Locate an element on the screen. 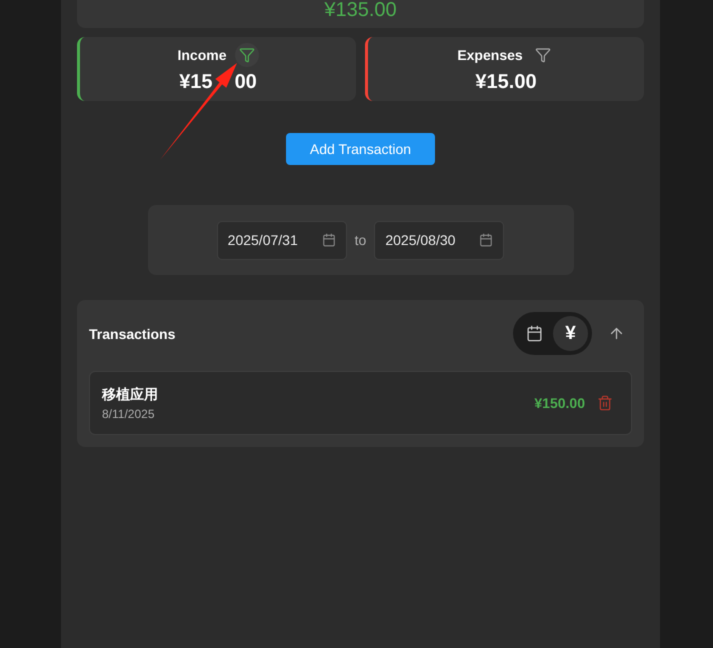  filter-button is located at coordinates (246, 55).